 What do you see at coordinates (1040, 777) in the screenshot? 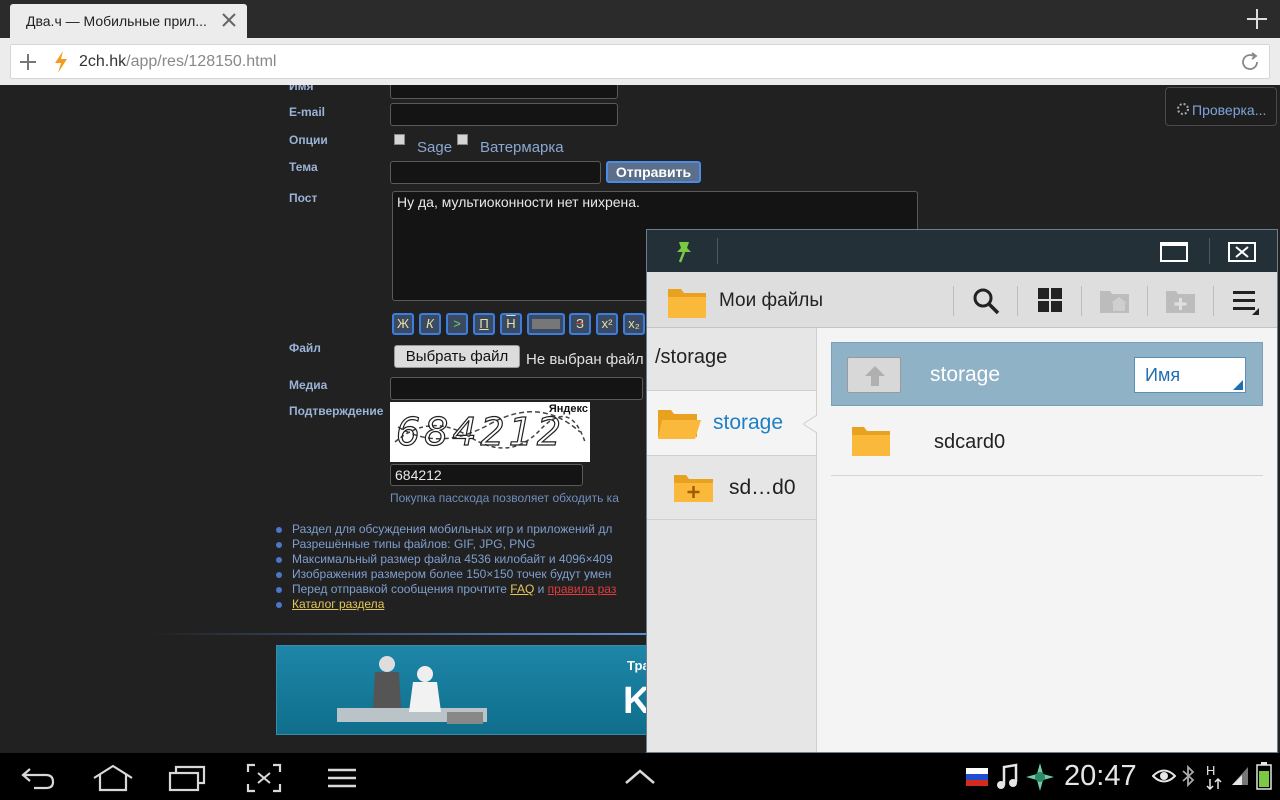
I see `app-notification-icon` at bounding box center [1040, 777].